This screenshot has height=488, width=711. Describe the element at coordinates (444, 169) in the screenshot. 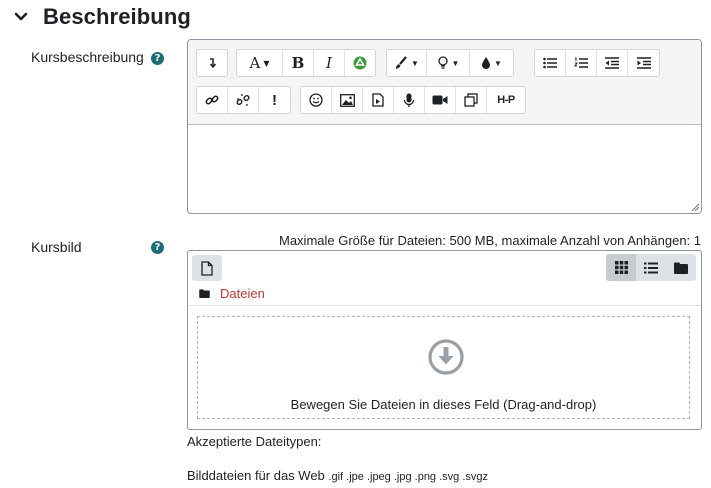

I see `editor-content-area` at that location.